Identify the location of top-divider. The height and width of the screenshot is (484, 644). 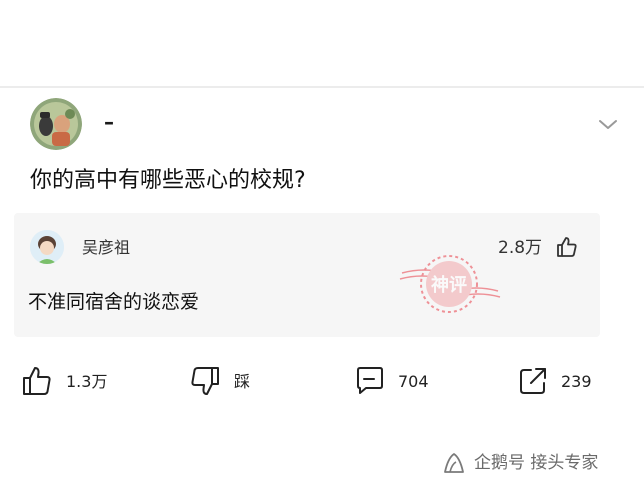
(322, 87).